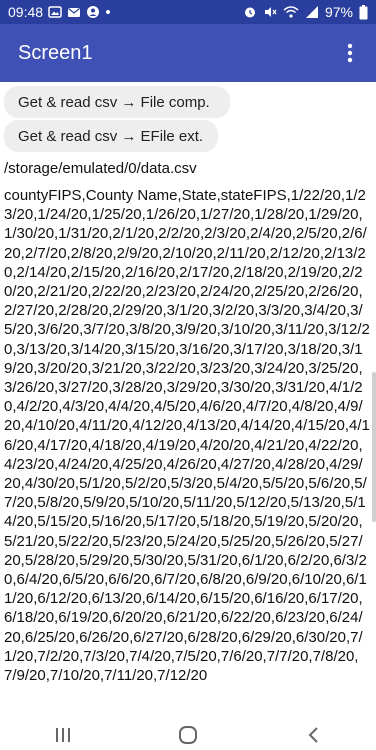 Image resolution: width=376 pixels, height=750 pixels. Describe the element at coordinates (374, 447) in the screenshot. I see `scrollbar` at that location.